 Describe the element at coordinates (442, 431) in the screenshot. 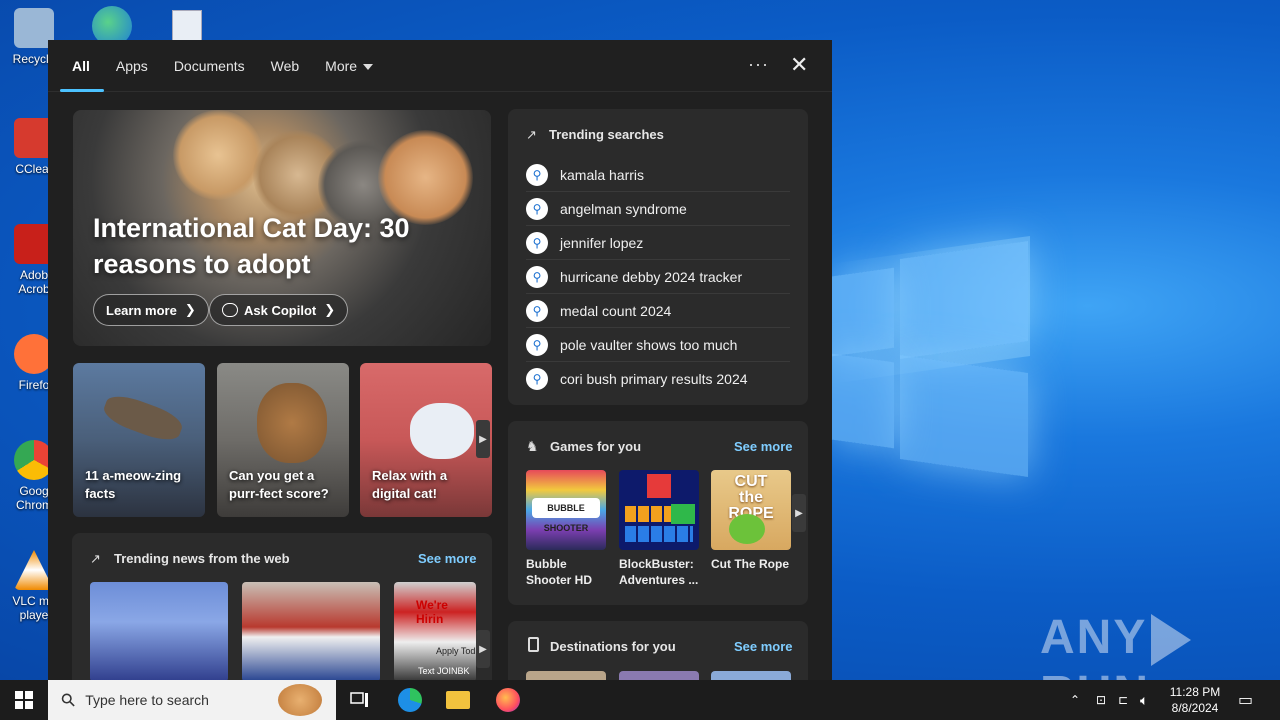

I see `cartoon-cat-image` at that location.